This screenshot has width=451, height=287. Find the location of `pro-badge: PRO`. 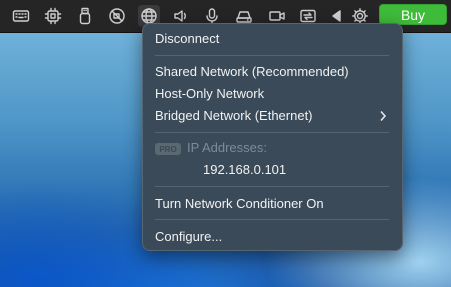

pro-badge: PRO is located at coordinates (168, 149).